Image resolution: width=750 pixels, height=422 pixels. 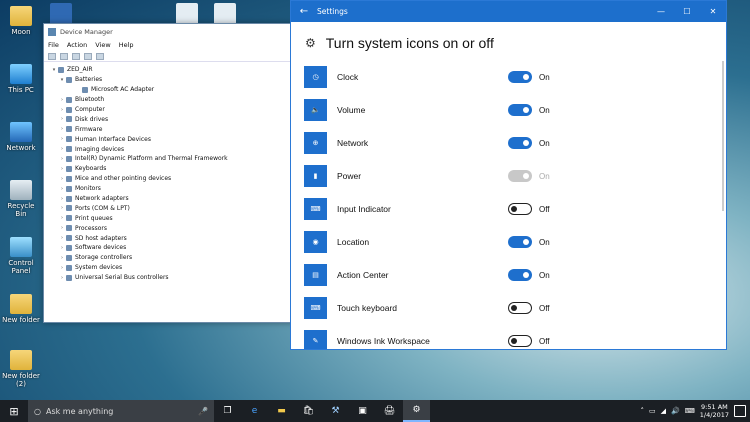 I want to click on window-app-icon: ▣, so click(x=362, y=411).